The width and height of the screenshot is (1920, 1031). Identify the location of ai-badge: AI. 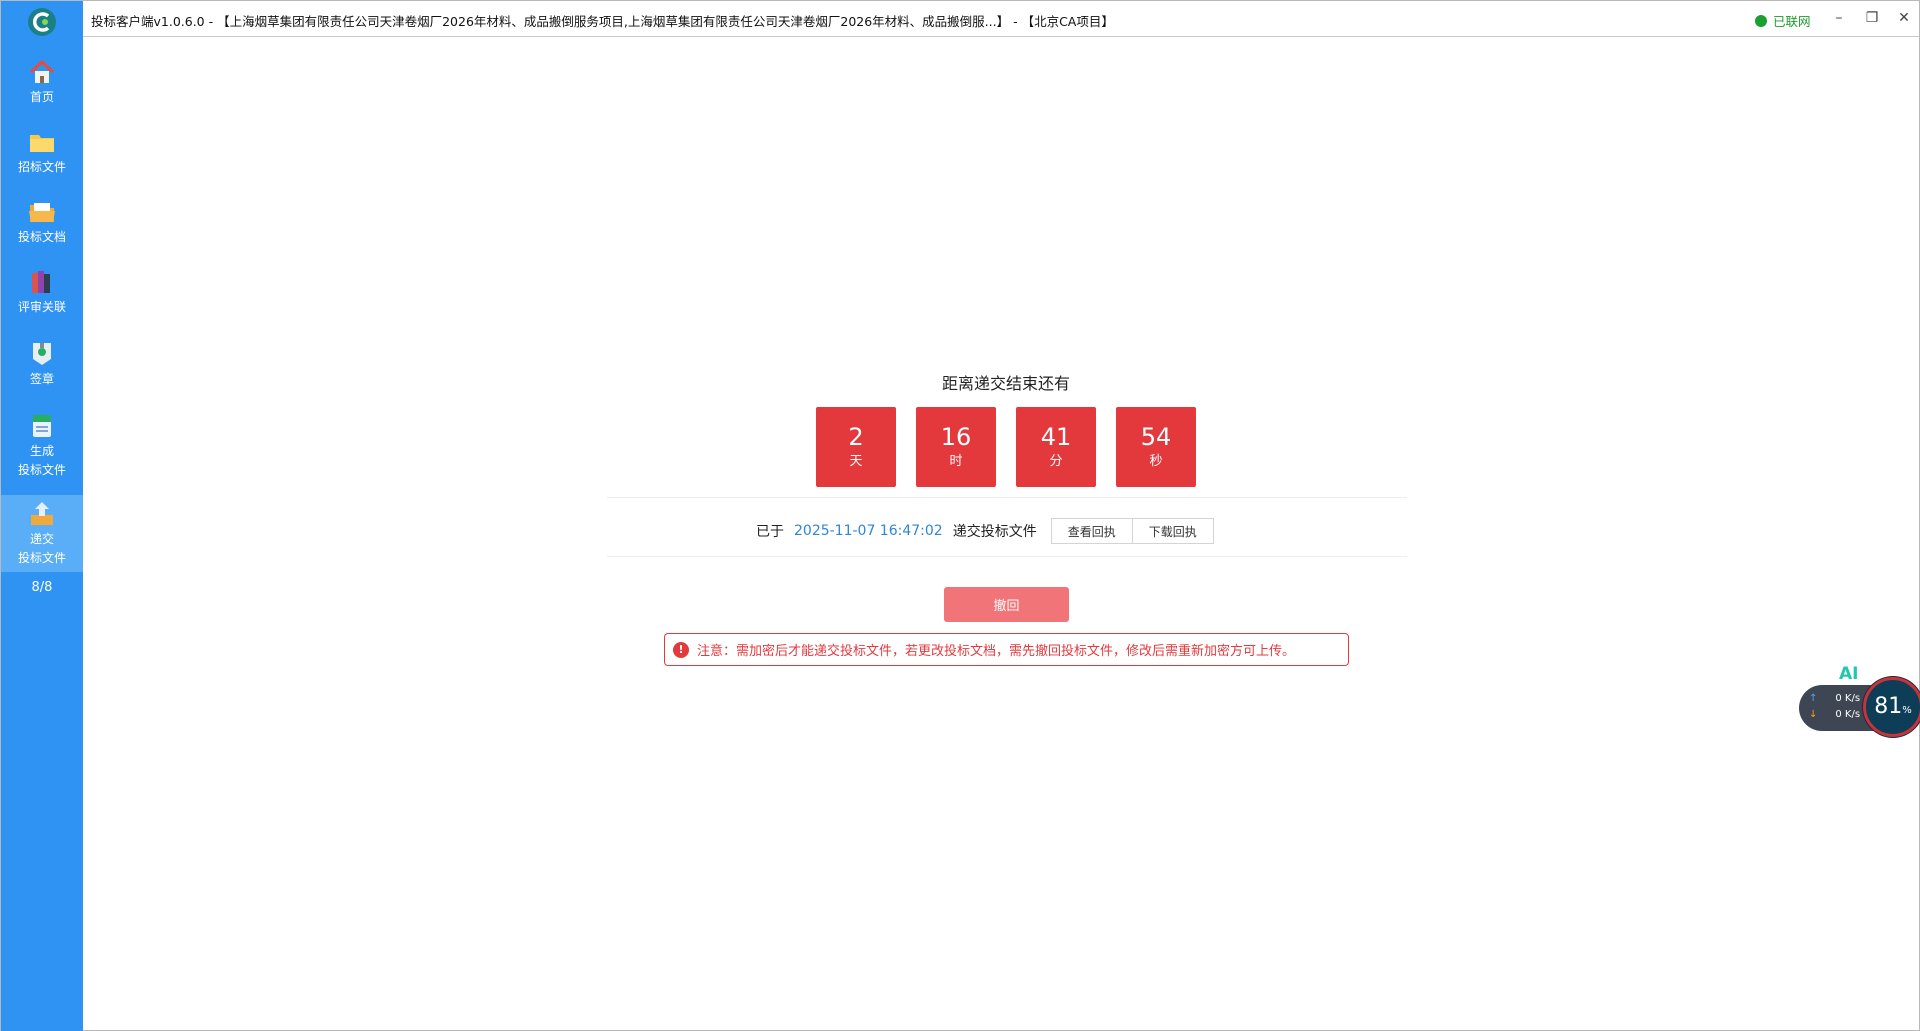
(1848, 674).